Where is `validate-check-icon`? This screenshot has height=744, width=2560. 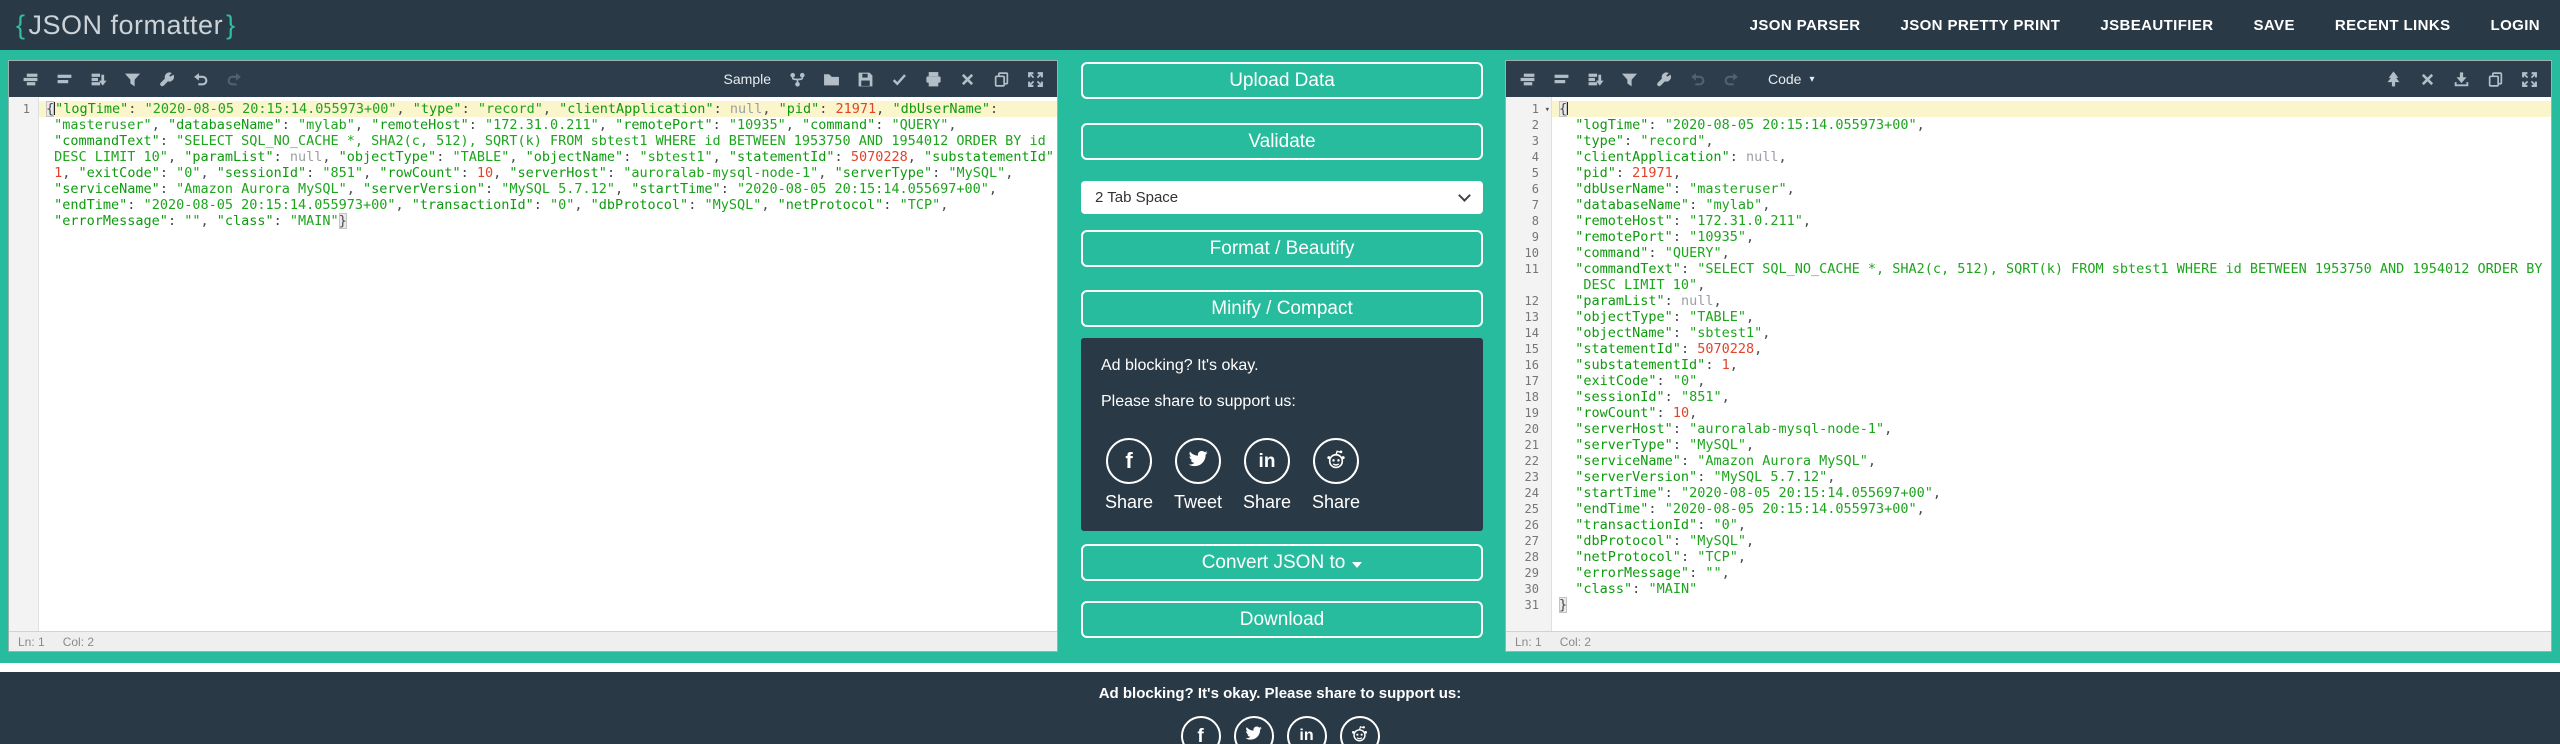
validate-check-icon is located at coordinates (899, 79).